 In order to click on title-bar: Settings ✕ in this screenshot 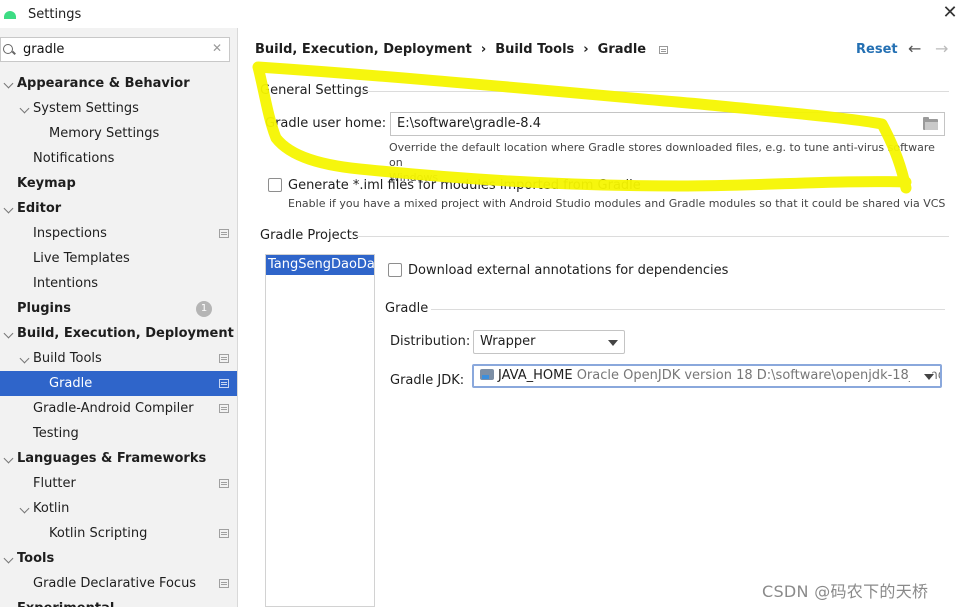, I will do `click(484, 14)`.